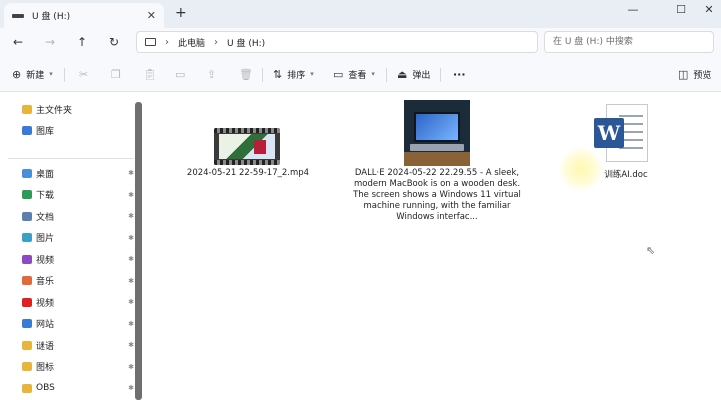 The image size is (721, 400). I want to click on title-bar: U 盘 (H:) ✕ + — ☐ ✕, so click(360, 14).